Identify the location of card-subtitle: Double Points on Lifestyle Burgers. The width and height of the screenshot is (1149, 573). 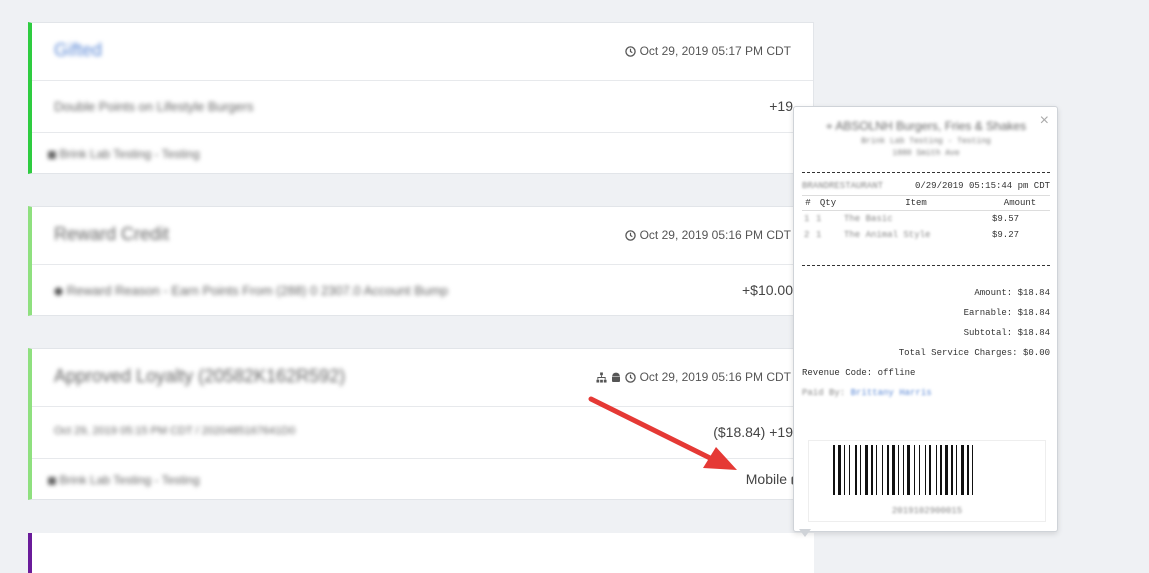
(154, 106).